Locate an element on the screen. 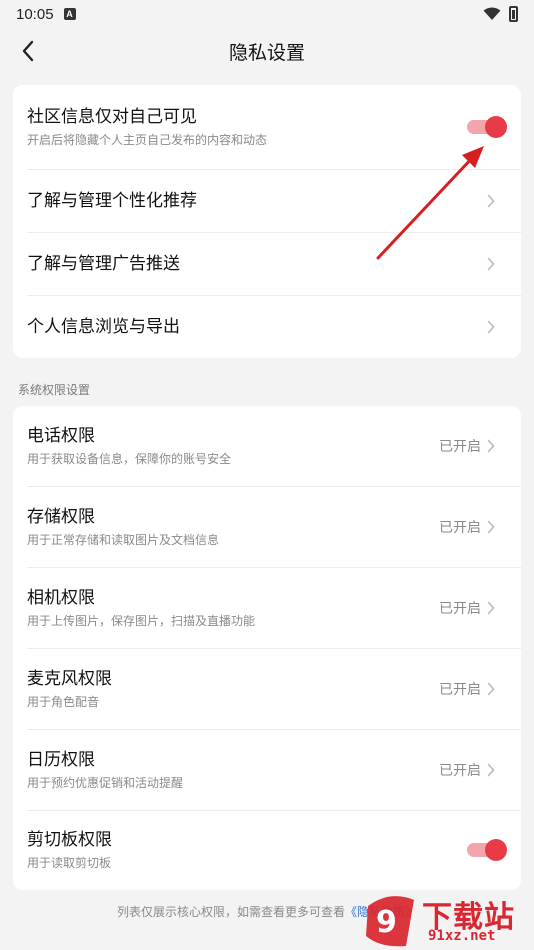 The width and height of the screenshot is (534, 950). page-title: 隐私设置 is located at coordinates (266, 52).